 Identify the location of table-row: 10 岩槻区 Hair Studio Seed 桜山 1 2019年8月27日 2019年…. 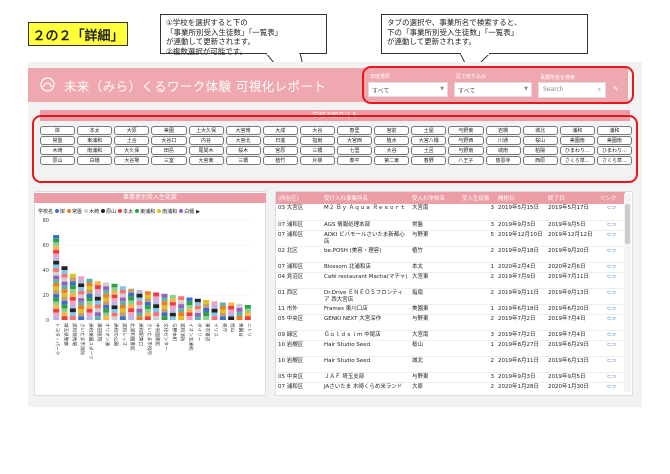
(450, 348).